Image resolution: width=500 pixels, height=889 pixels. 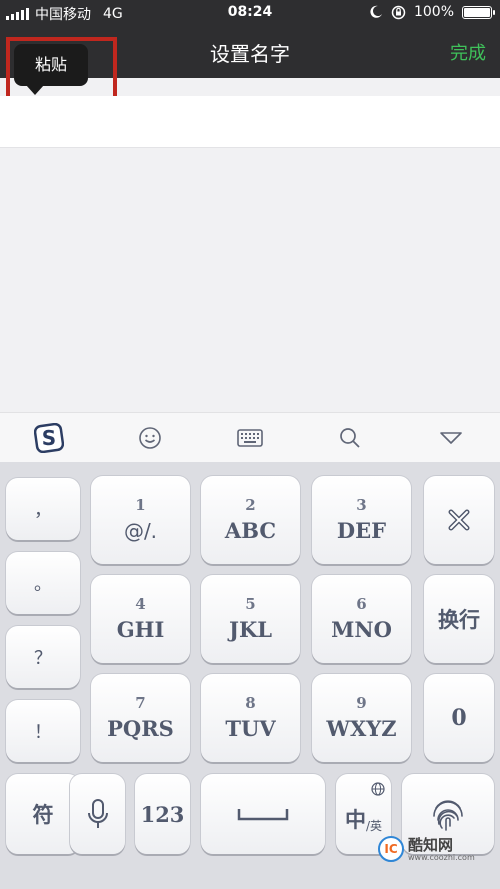 I want to click on battery-icon, so click(x=478, y=12).